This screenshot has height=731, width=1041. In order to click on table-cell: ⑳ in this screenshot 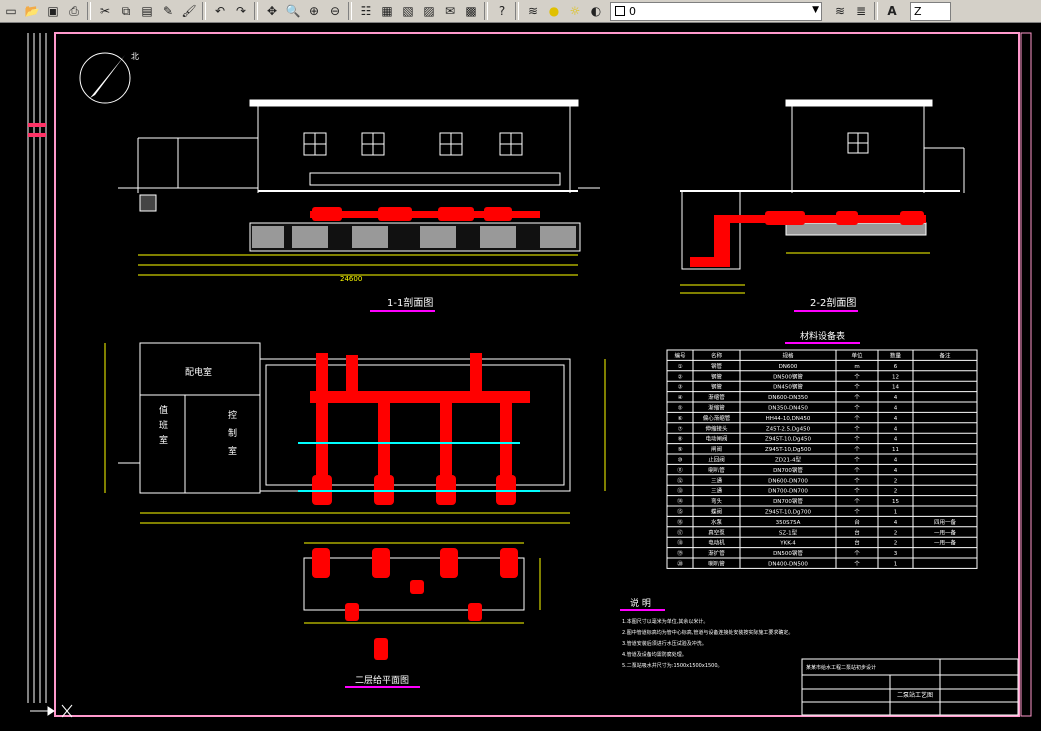, I will do `click(680, 564)`.